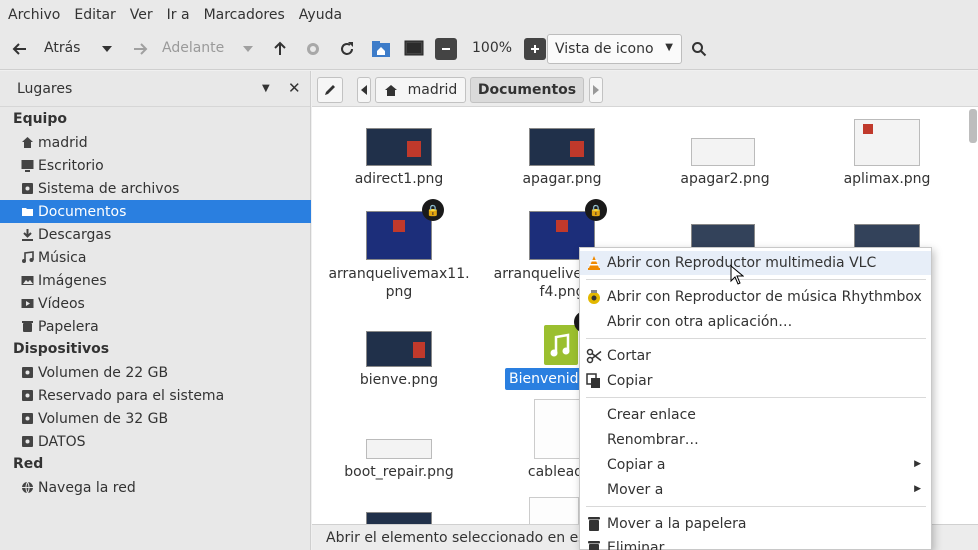 This screenshot has height=550, width=978. What do you see at coordinates (155, 257) in the screenshot?
I see `sidebar-item-musica: Música` at bounding box center [155, 257].